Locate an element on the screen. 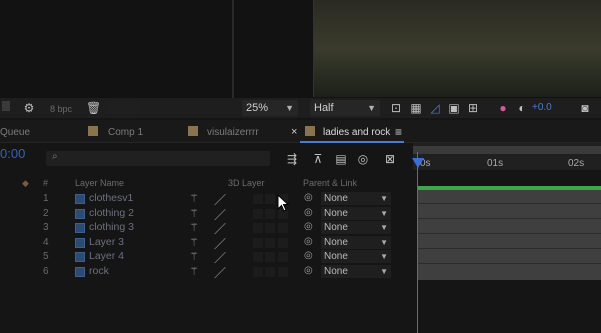  camera-snapshot-icon: ◙ is located at coordinates (585, 108).